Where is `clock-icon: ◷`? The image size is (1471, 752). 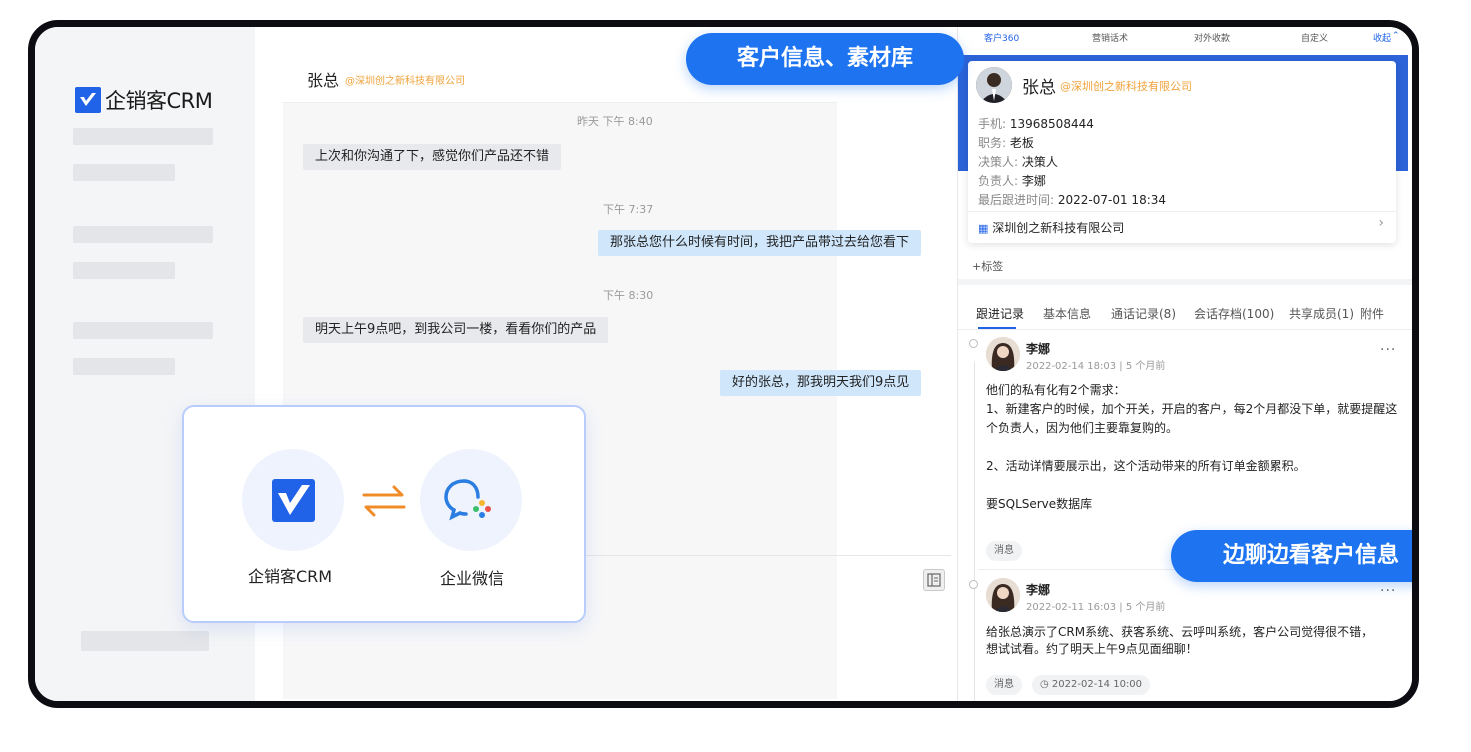
clock-icon: ◷ is located at coordinates (1044, 684).